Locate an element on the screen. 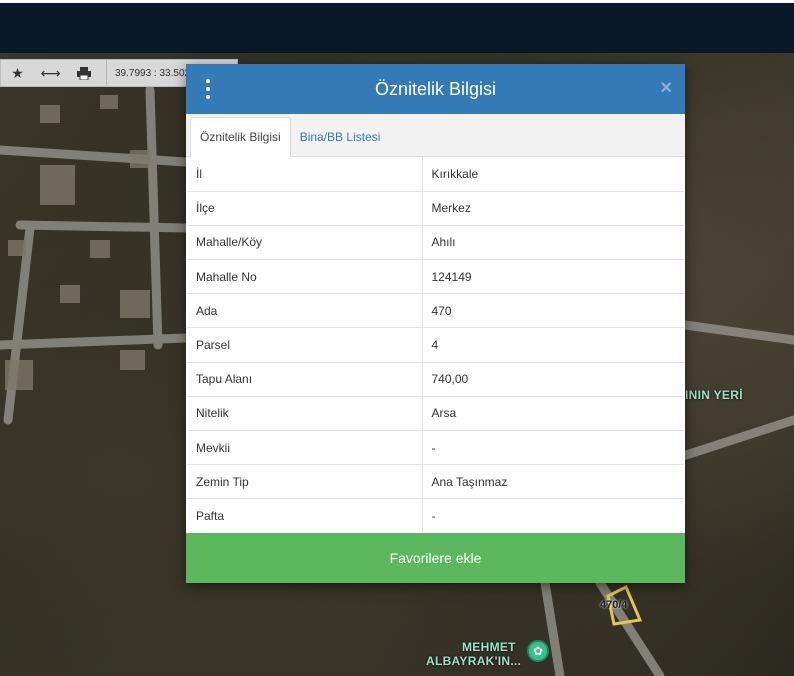 Image resolution: width=794 pixels, height=676 pixels. row-key: Ada is located at coordinates (305, 311).